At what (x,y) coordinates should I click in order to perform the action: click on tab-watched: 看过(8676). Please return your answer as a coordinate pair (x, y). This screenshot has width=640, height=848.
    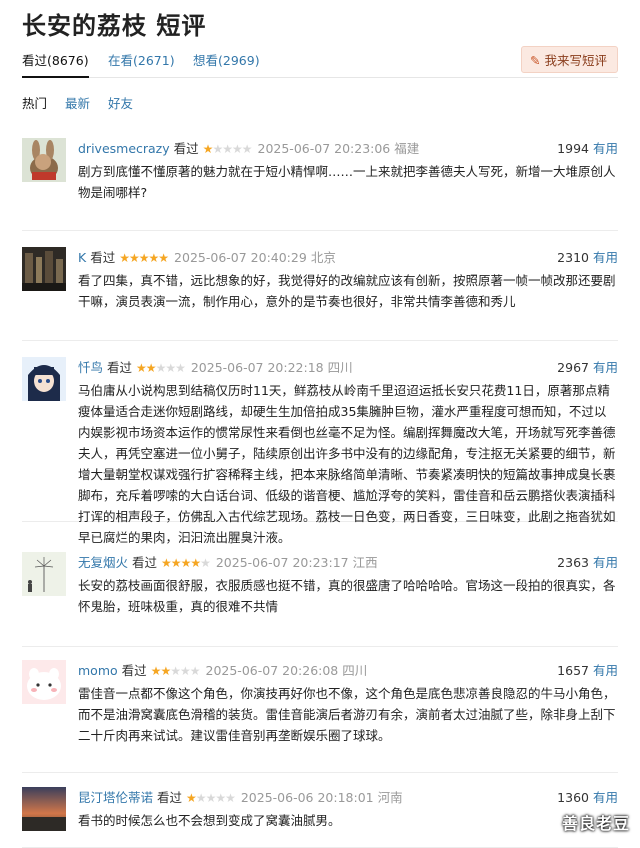
    Looking at the image, I should click on (55, 64).